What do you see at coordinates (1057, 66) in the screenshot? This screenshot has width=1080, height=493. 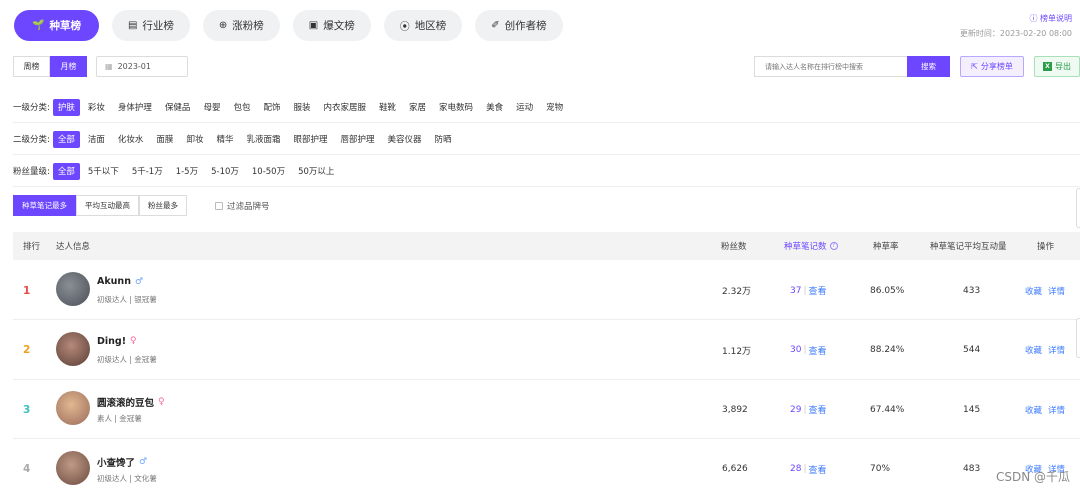 I see `export-button: X 导出` at bounding box center [1057, 66].